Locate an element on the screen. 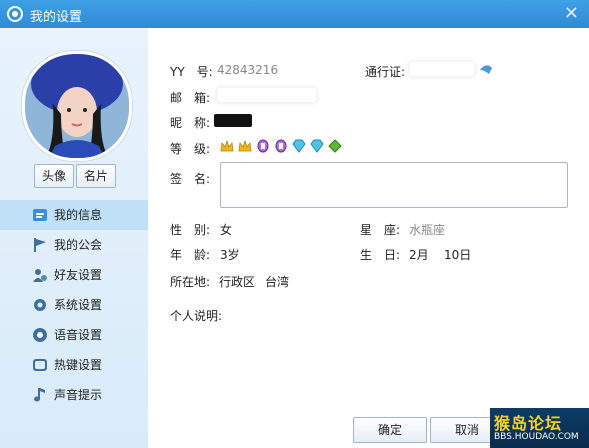 This screenshot has width=589, height=448. info-card-icon is located at coordinates (40, 215).